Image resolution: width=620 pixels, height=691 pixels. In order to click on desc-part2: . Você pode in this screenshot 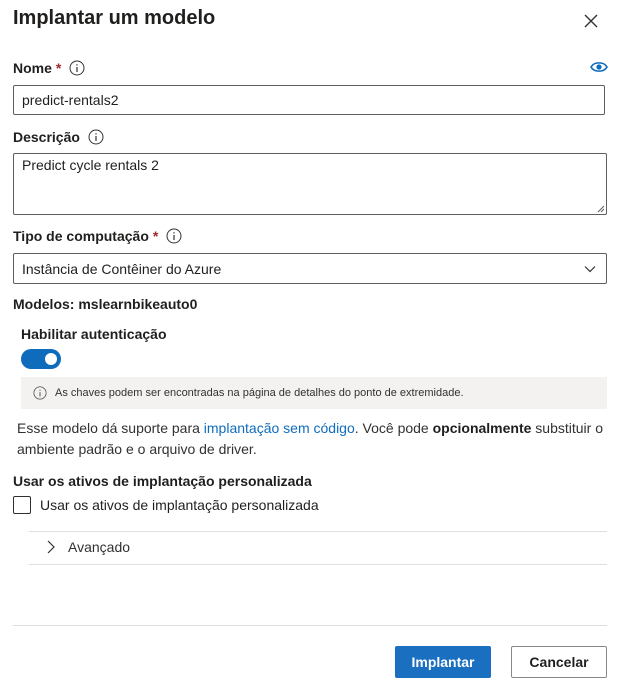, I will do `click(393, 428)`.